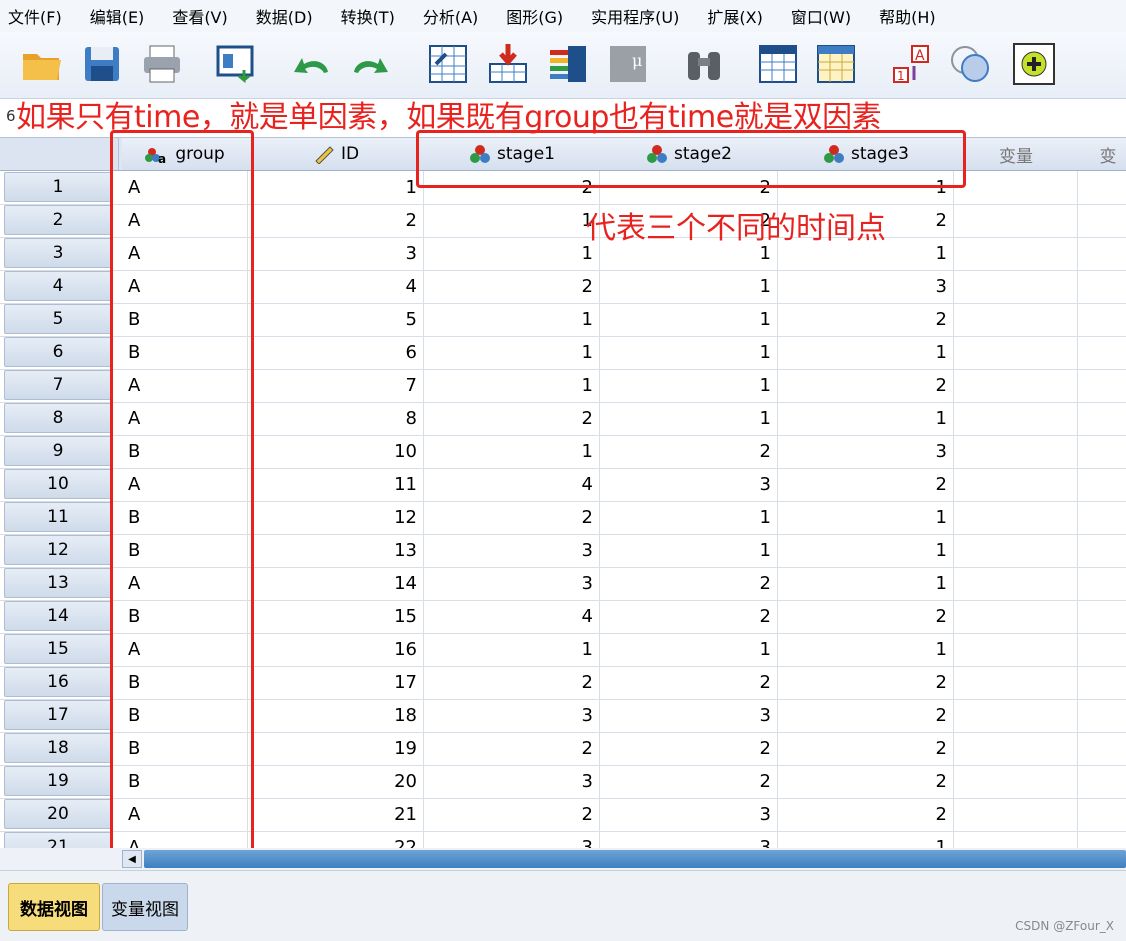 This screenshot has width=1126, height=941. Describe the element at coordinates (162, 64) in the screenshot. I see `print-icon` at that location.